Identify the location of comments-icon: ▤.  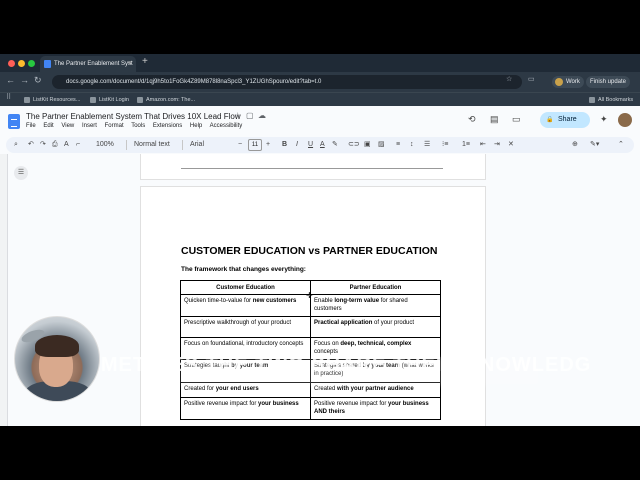
(494, 119).